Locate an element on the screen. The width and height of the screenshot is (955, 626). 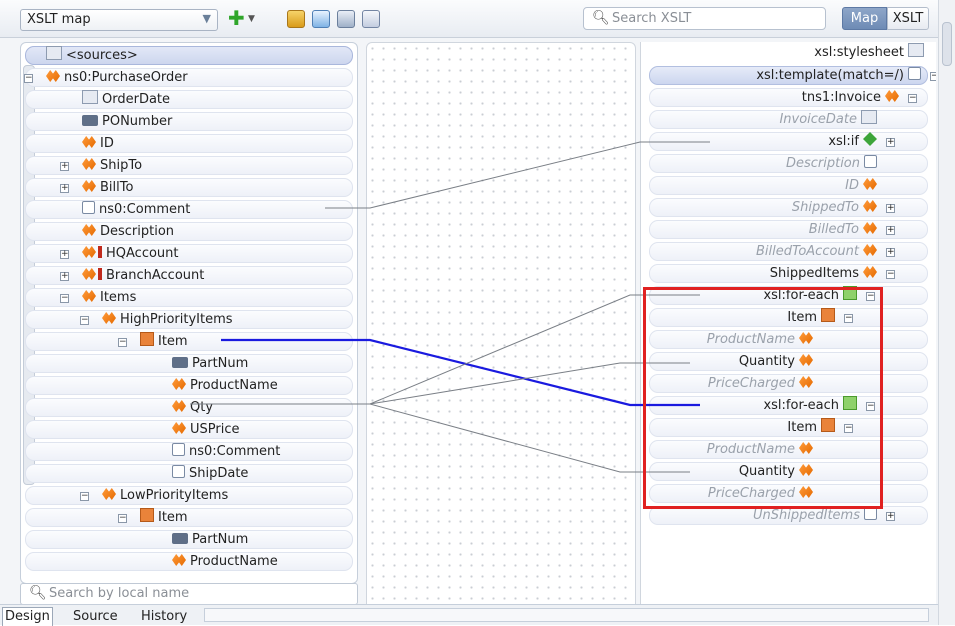
source-node: USPrice is located at coordinates (189, 429).